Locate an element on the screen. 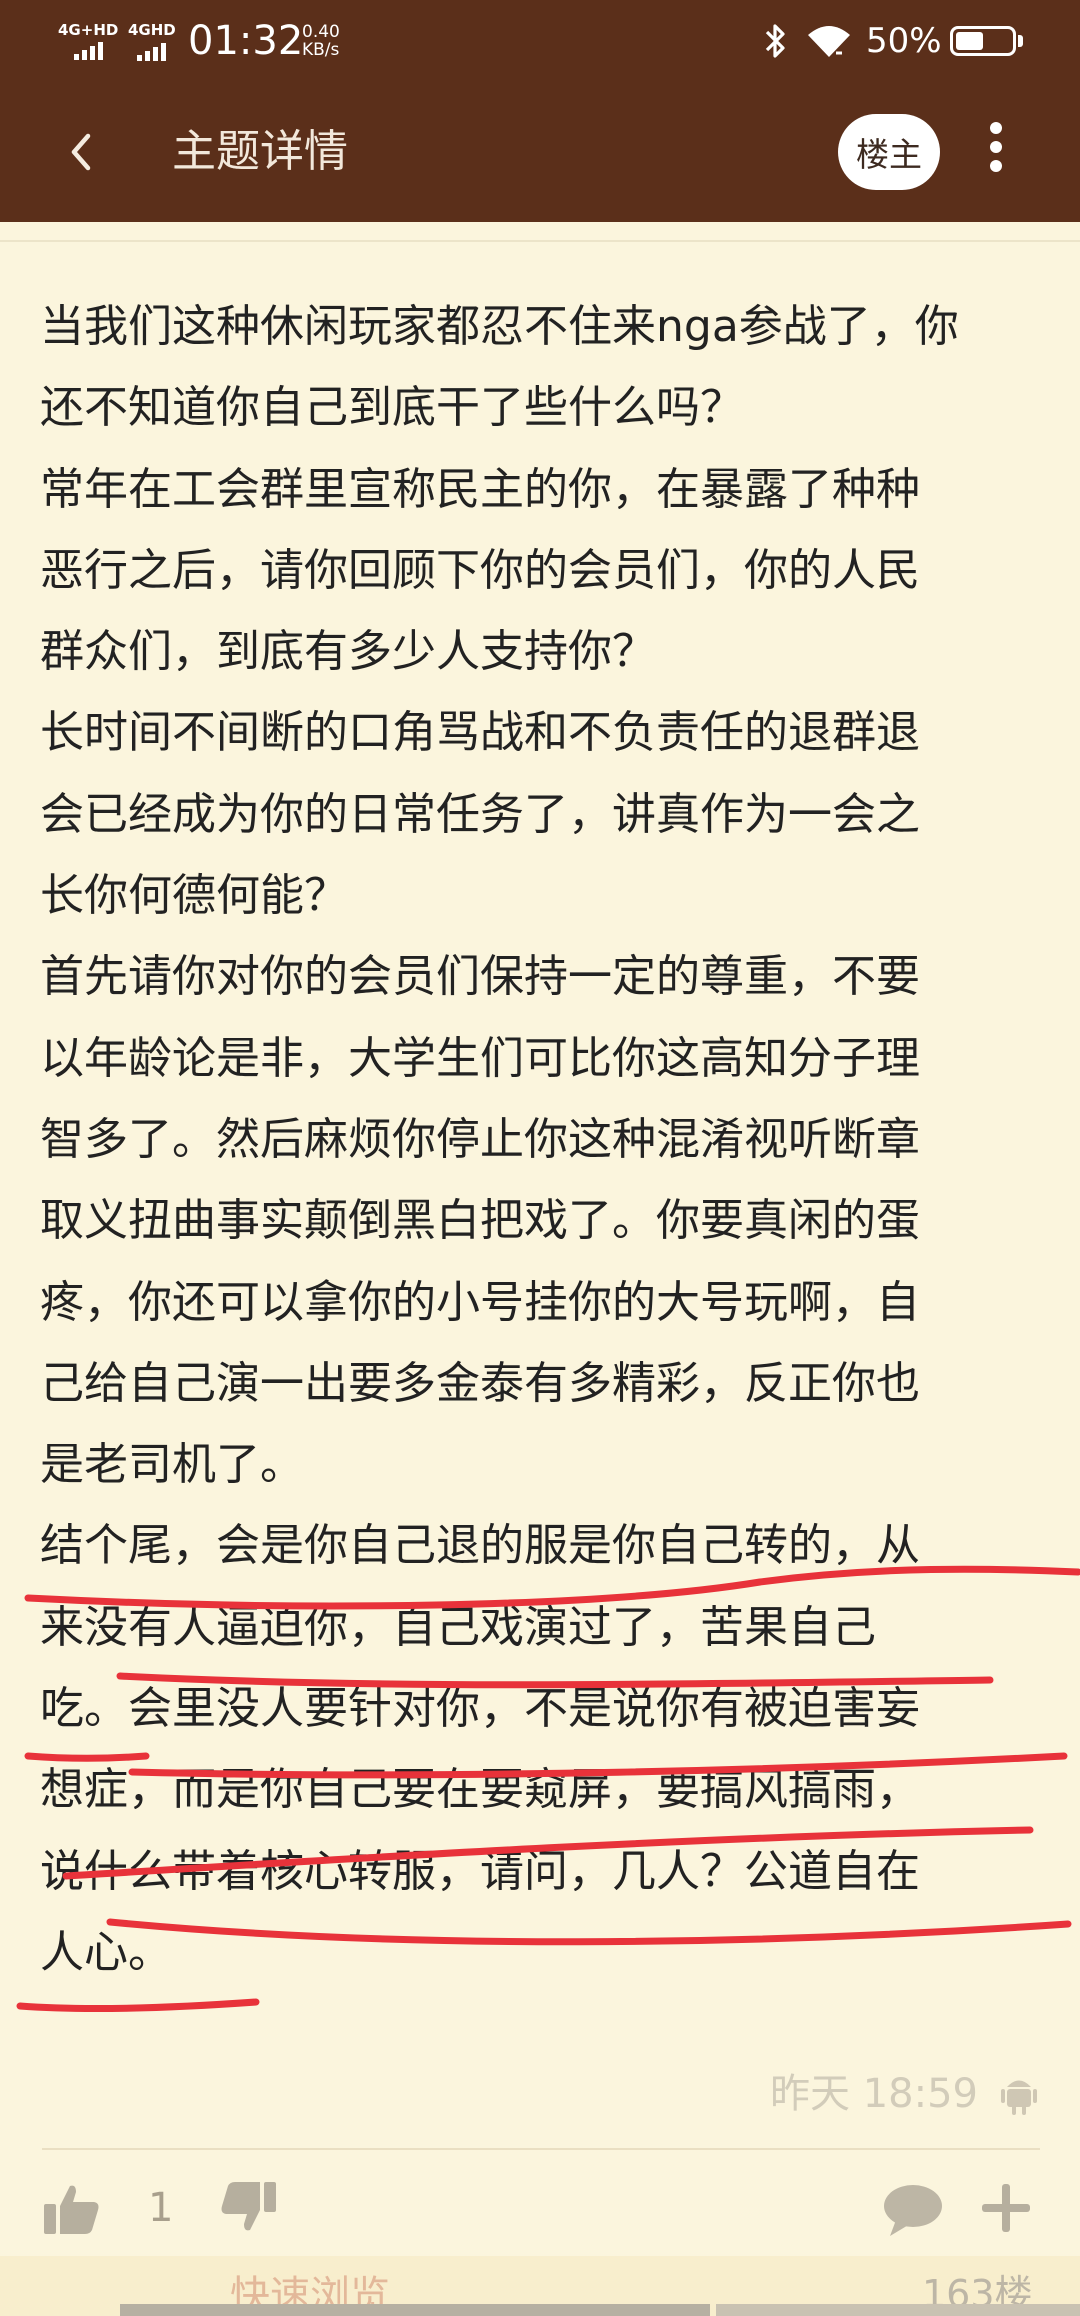  add-reply-icon is located at coordinates (1006, 2208).